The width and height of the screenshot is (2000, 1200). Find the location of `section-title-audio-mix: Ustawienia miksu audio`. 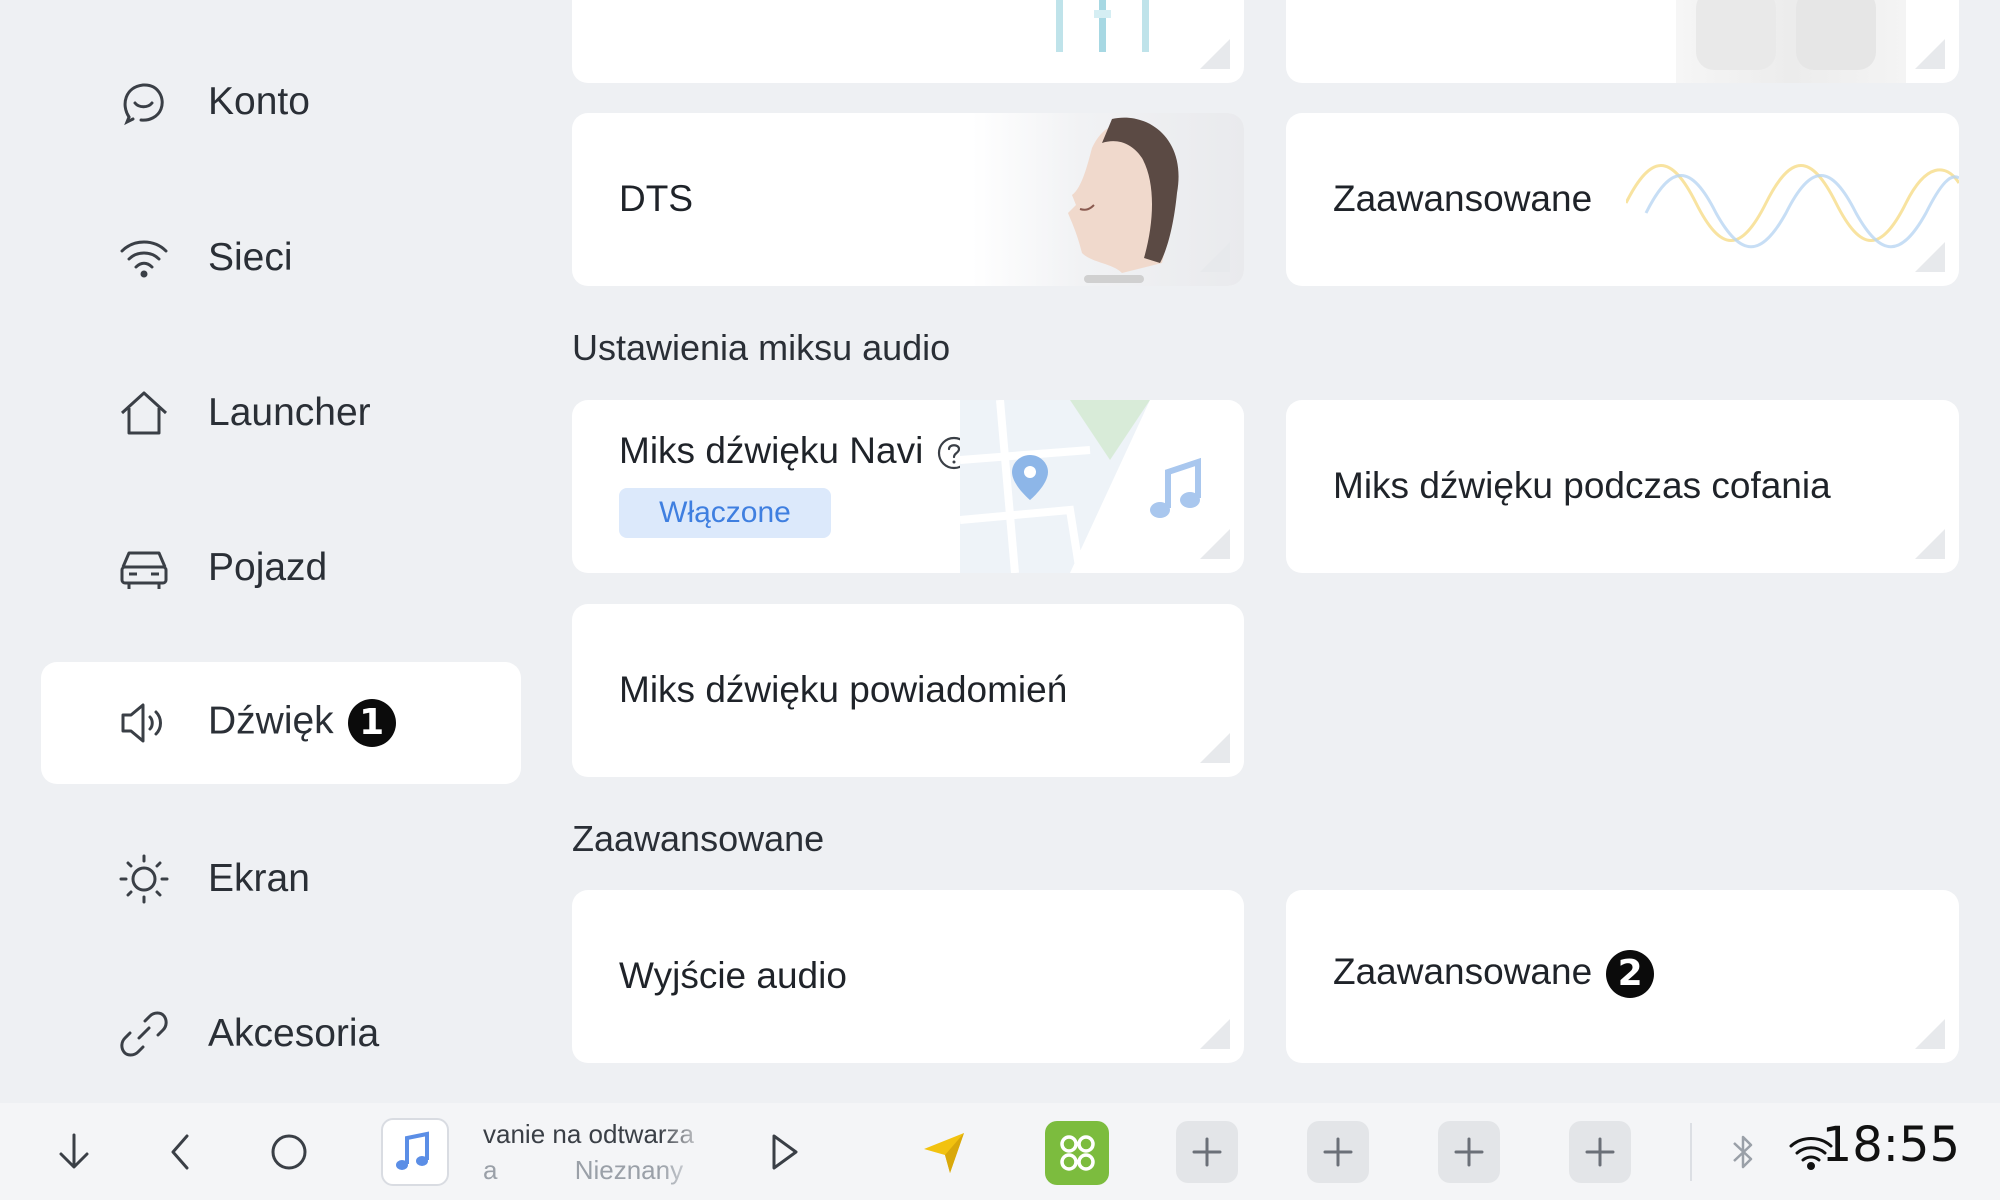

section-title-audio-mix: Ustawienia miksu audio is located at coordinates (761, 347).